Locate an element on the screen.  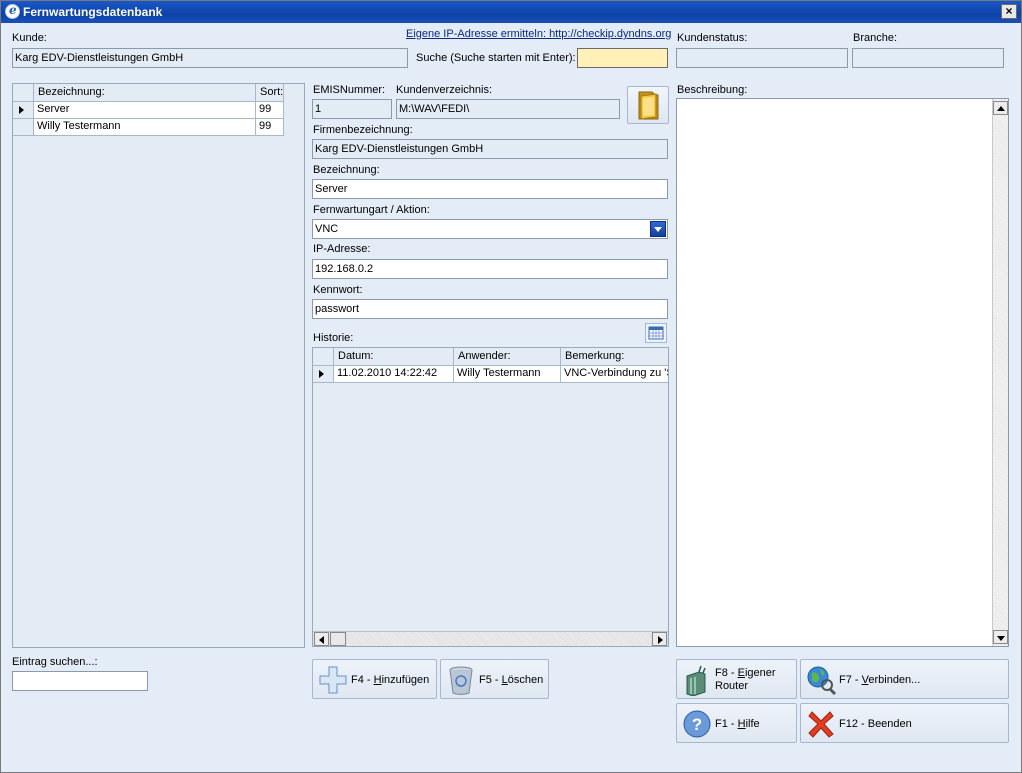
exit-button-label: F12 - Beenden is located at coordinates (875, 724).